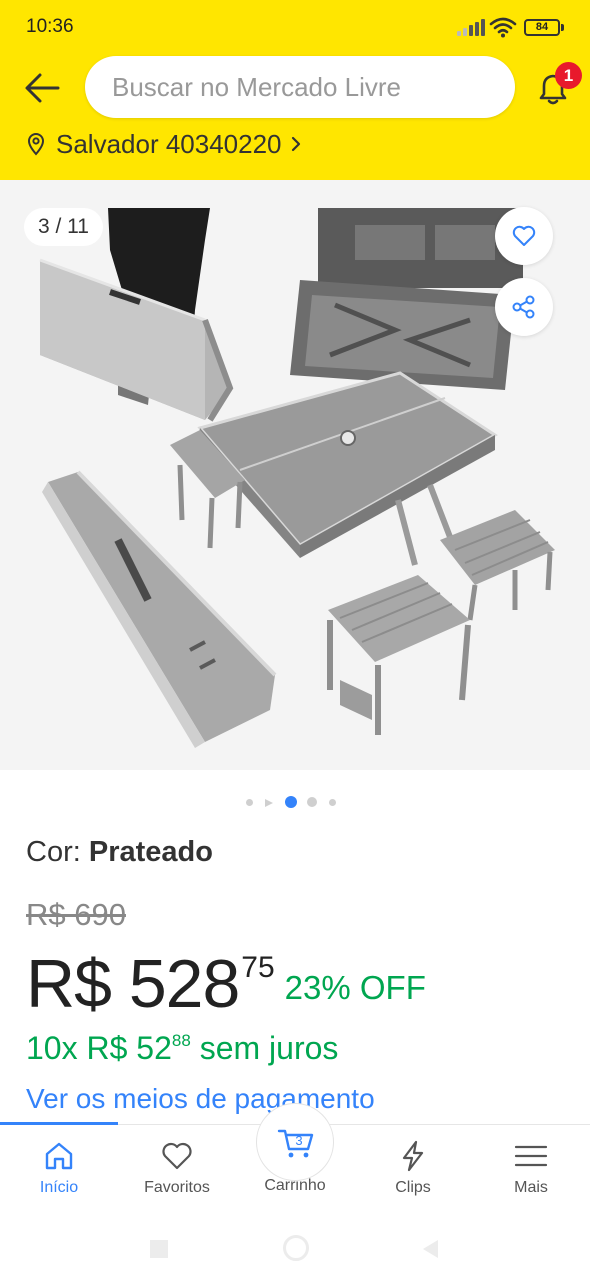 Image resolution: width=590 pixels, height=1280 pixels. Describe the element at coordinates (430, 1249) in the screenshot. I see `back-triangle-icon` at that location.